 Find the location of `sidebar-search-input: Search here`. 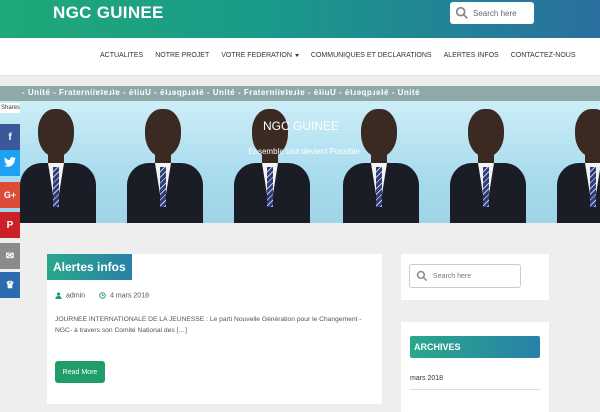

sidebar-search-input: Search here is located at coordinates (465, 276).